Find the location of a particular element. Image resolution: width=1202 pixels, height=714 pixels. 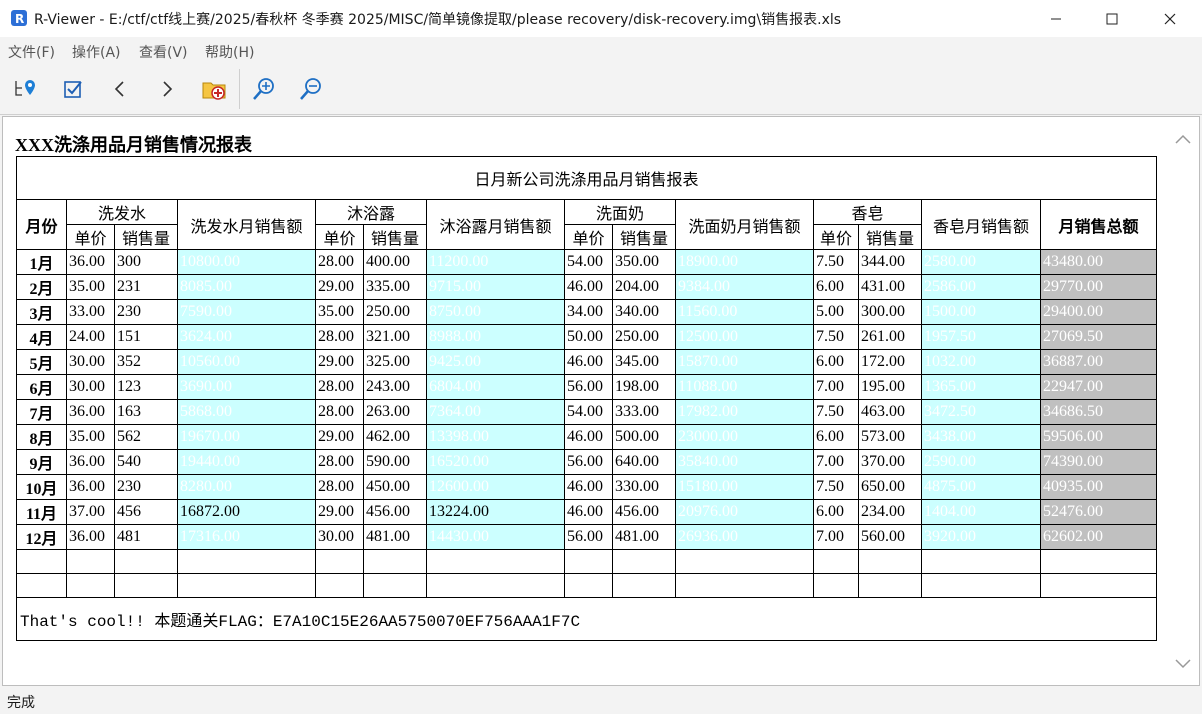

monthly-total-cell: 1365.00 is located at coordinates (981, 387).